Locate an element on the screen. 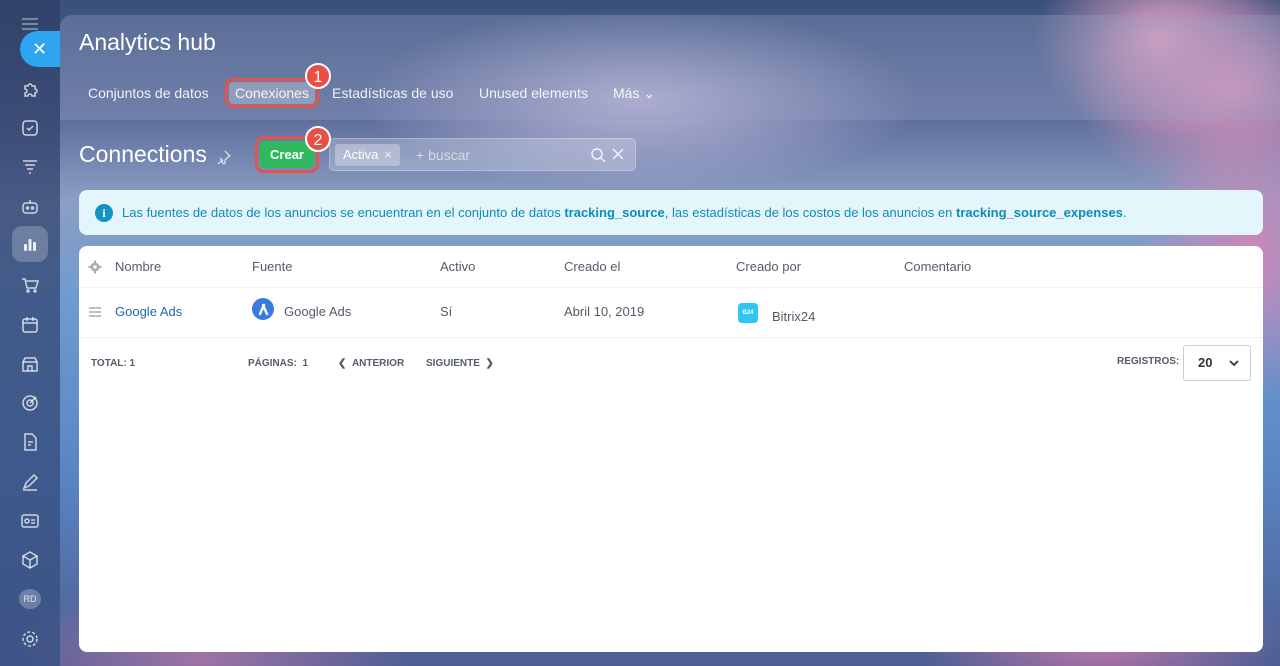 The width and height of the screenshot is (1280, 666). total-label: TOTAL: is located at coordinates (109, 363).